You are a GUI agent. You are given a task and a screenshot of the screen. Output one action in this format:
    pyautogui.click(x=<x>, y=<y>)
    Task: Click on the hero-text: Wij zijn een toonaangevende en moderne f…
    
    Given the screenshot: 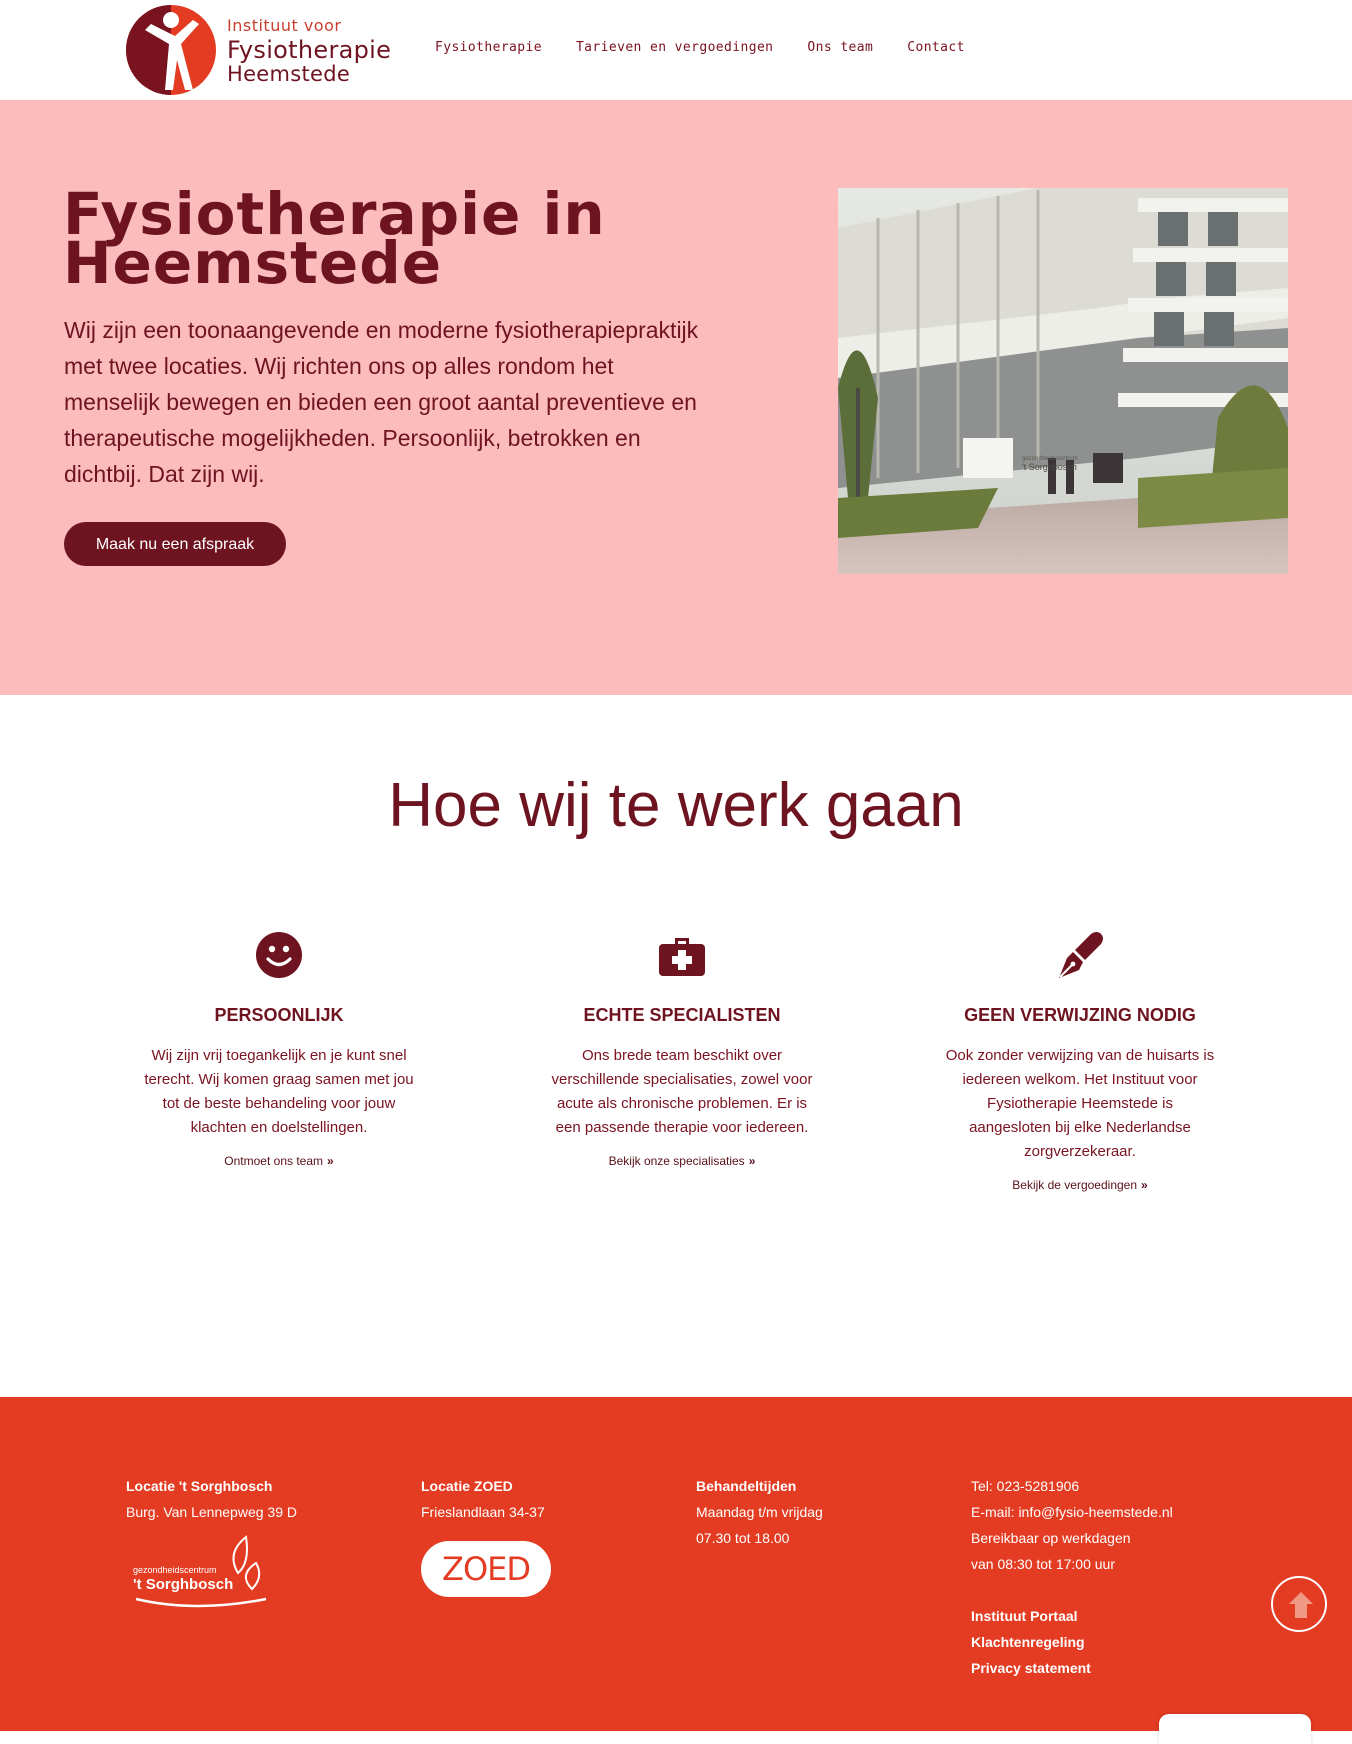 What is the action you would take?
    pyautogui.click(x=381, y=402)
    